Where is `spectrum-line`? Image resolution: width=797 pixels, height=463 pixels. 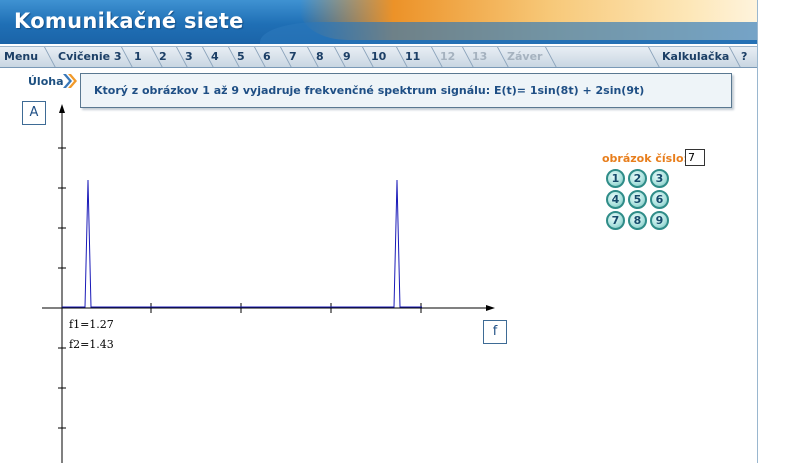 spectrum-line is located at coordinates (242, 243).